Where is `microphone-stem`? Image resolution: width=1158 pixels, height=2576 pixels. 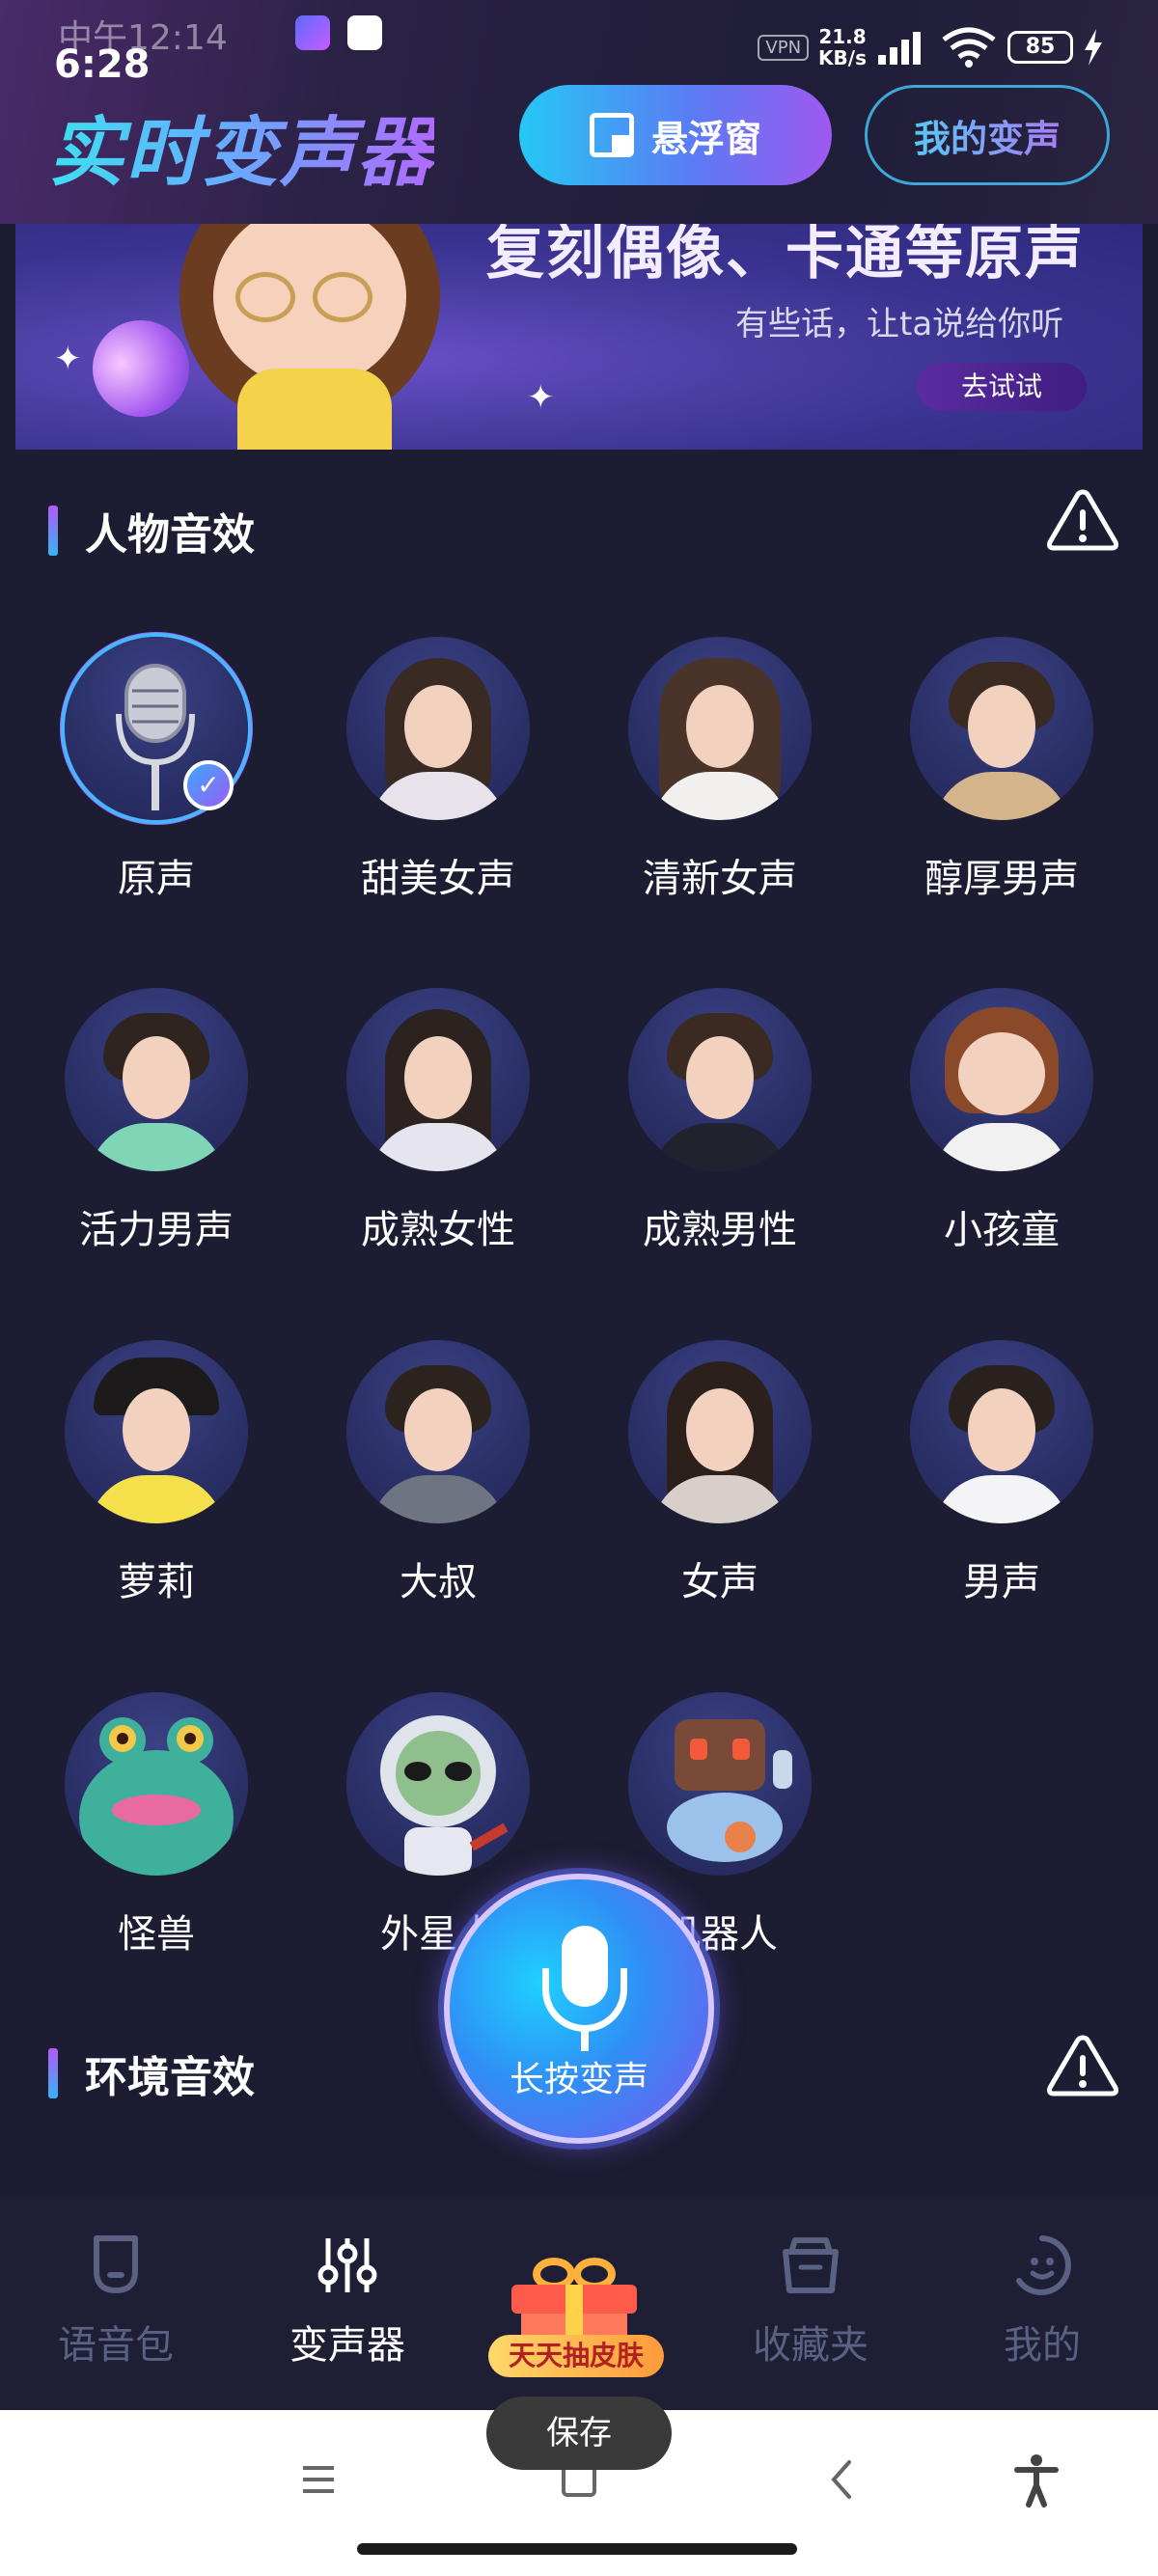 microphone-stem is located at coordinates (585, 2041).